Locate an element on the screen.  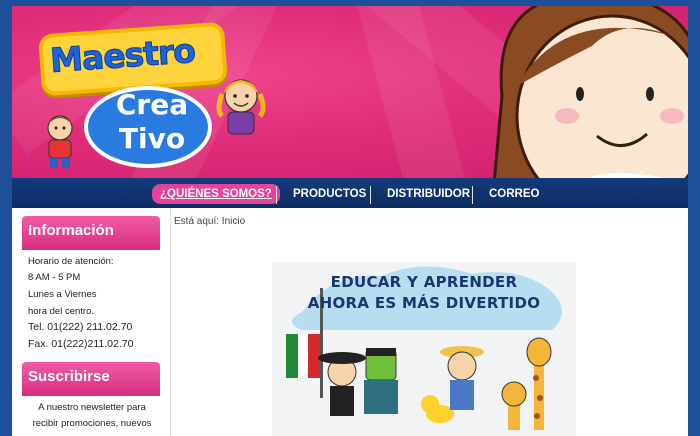
promo-headline-line2: AHORA ES MÁS DIVERTIDO is located at coordinates (424, 303).